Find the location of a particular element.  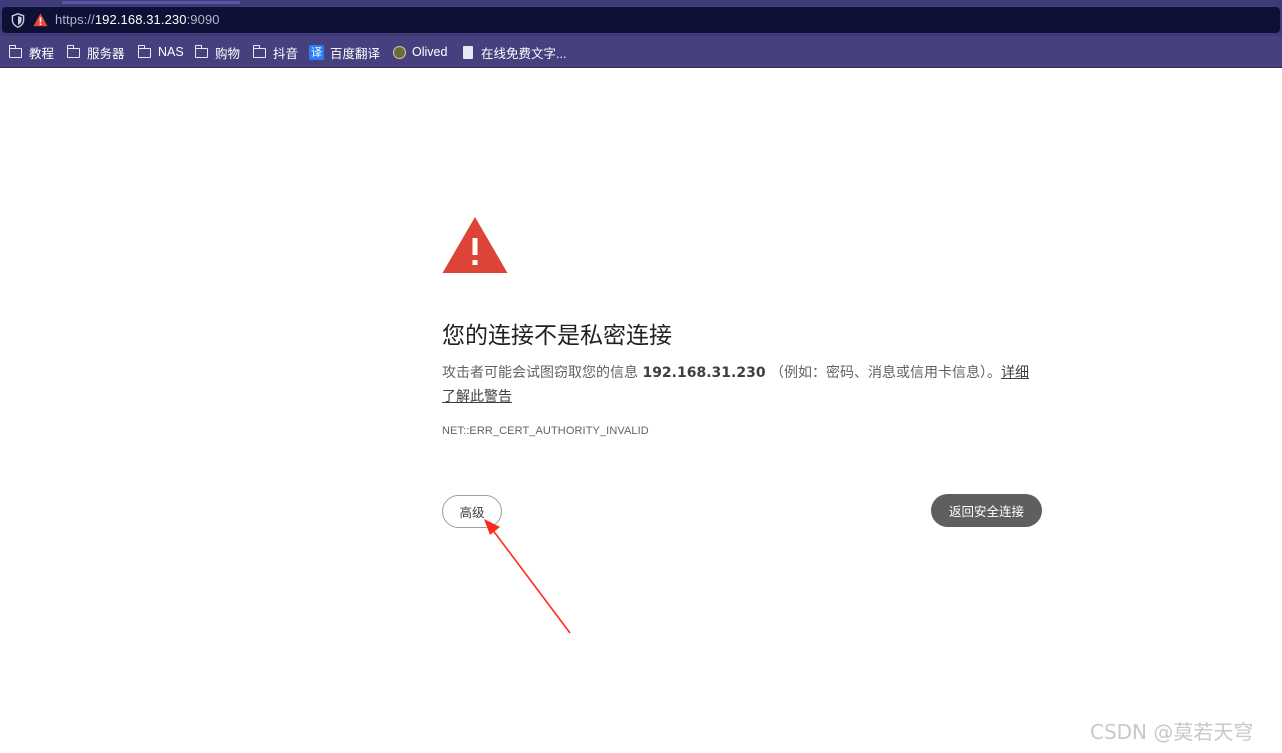

bookmark-label: 购物 is located at coordinates (228, 53).